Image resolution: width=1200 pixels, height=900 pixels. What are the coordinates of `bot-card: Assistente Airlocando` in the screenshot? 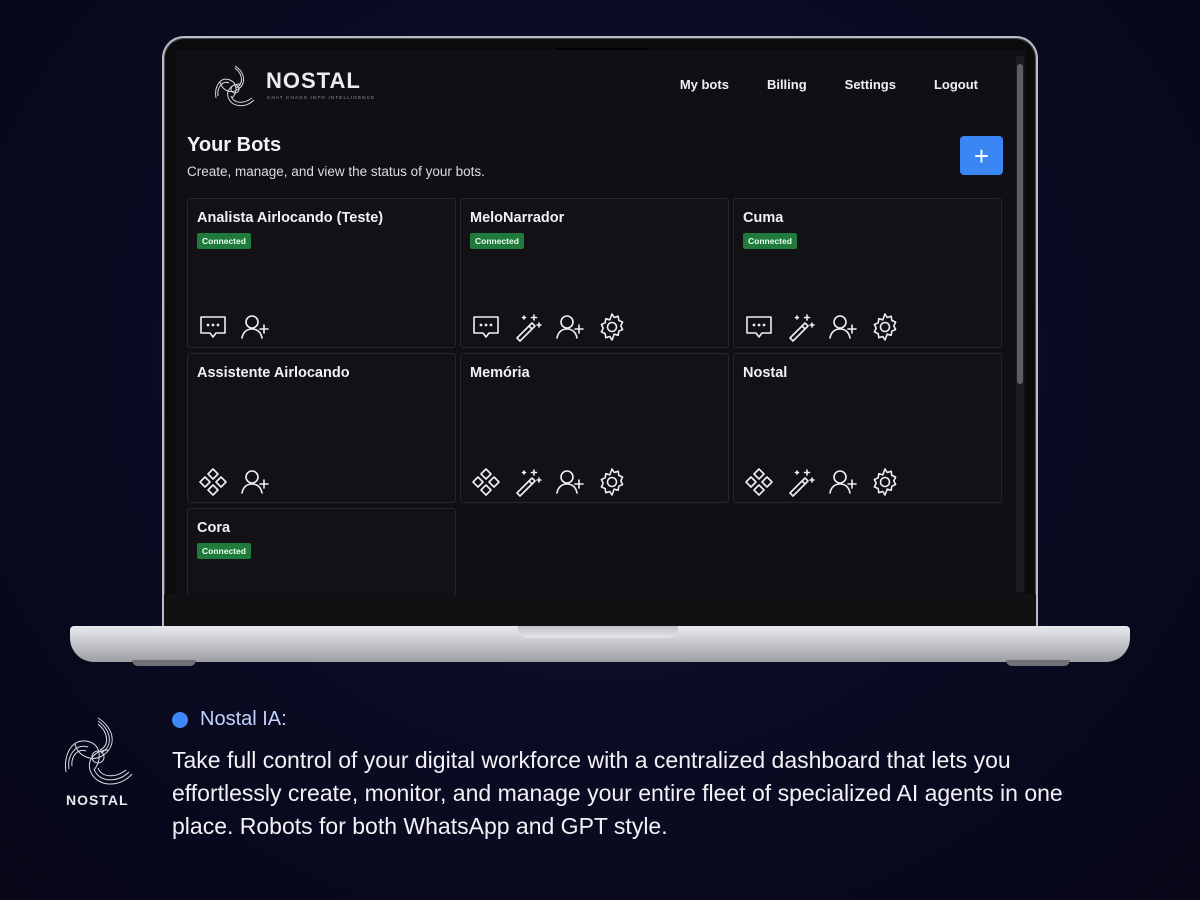 It's located at (321, 428).